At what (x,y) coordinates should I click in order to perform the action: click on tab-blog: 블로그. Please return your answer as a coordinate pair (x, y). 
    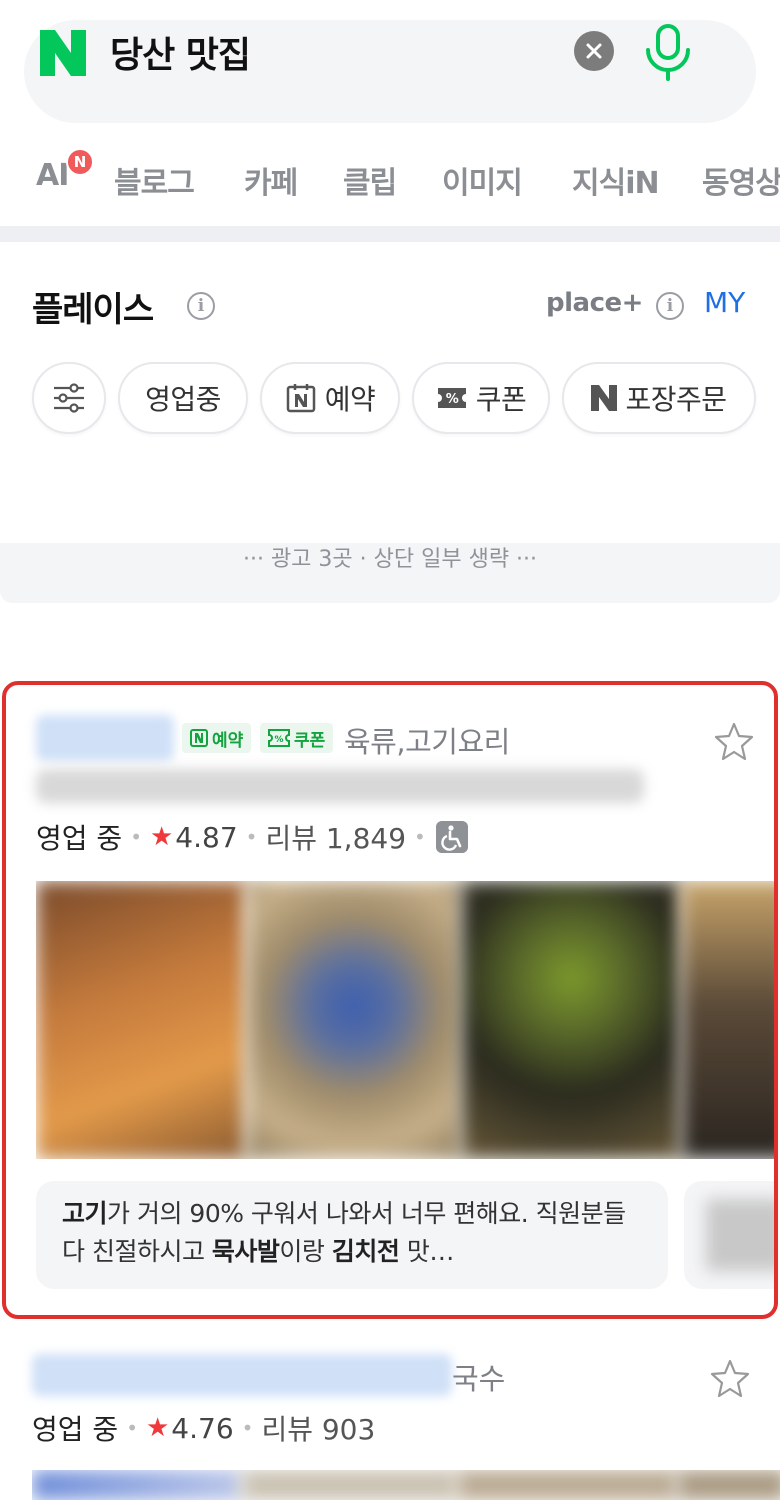
    Looking at the image, I should click on (154, 180).